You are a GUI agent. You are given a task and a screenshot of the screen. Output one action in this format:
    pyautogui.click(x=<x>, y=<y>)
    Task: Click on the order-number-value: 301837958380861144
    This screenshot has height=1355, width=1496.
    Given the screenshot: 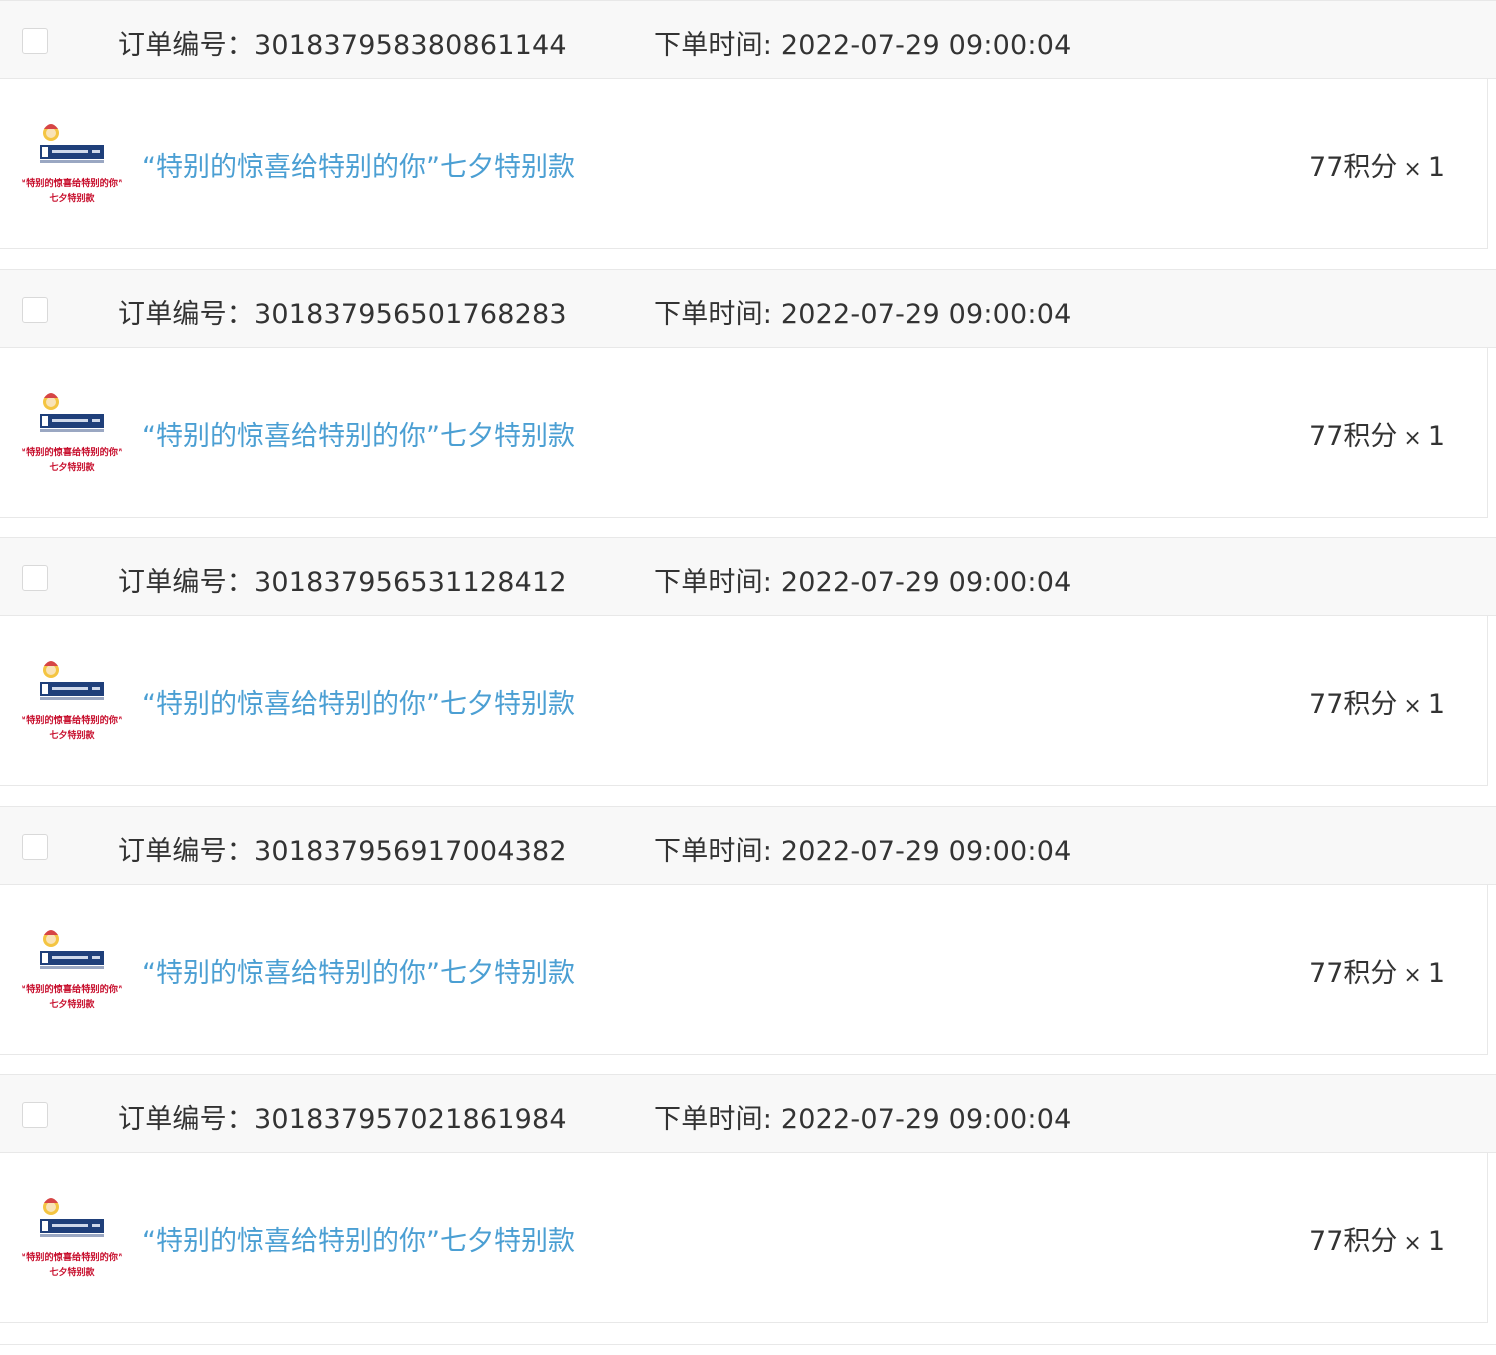 What is the action you would take?
    pyautogui.click(x=410, y=45)
    